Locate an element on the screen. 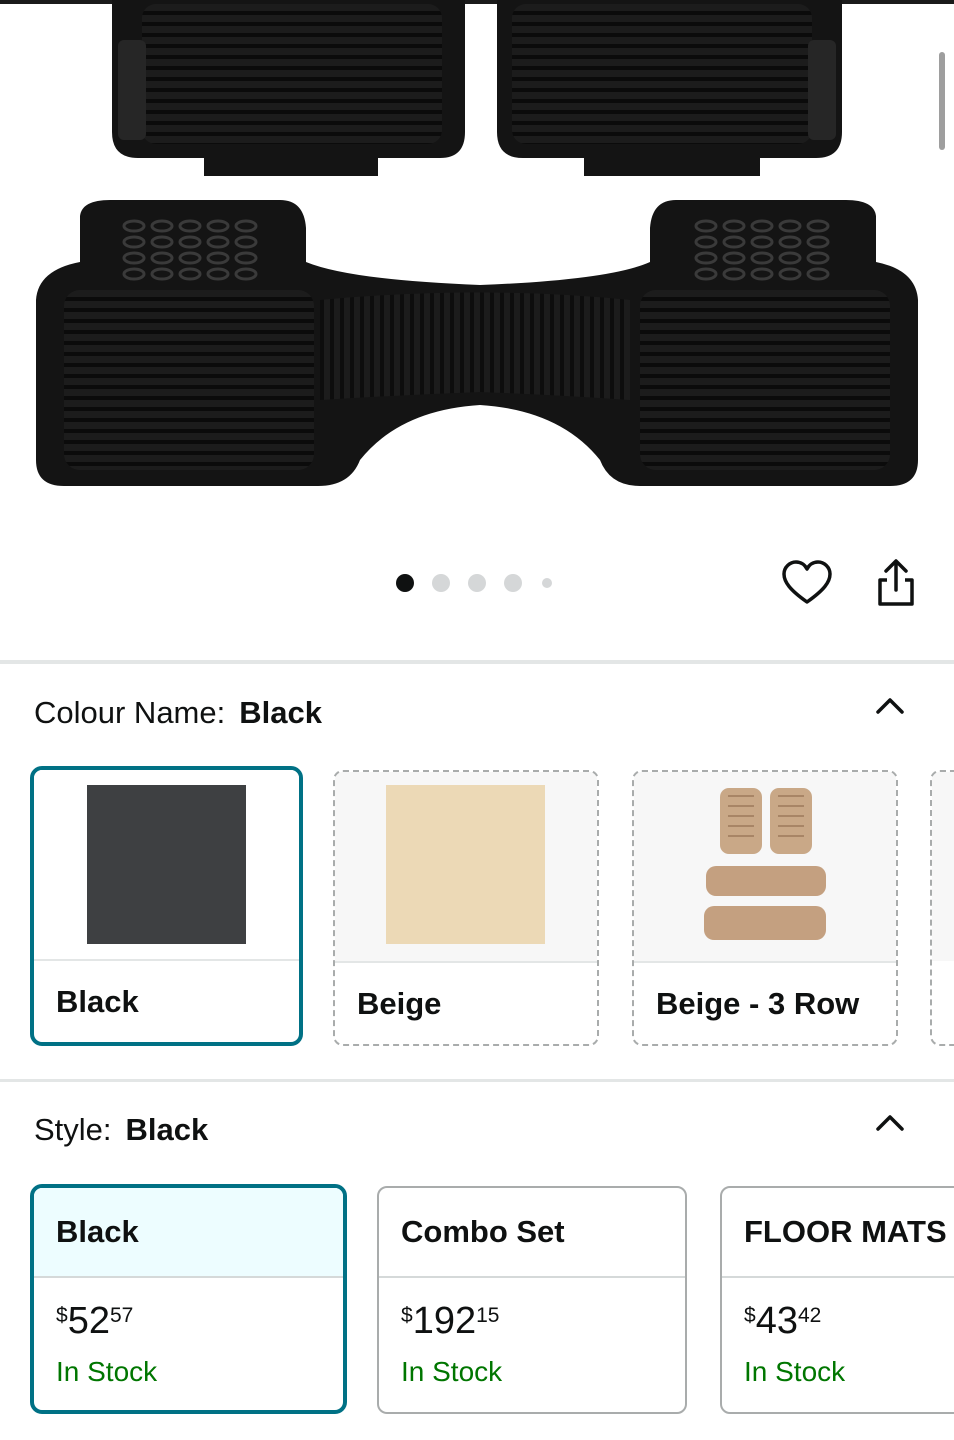 Image resolution: width=954 pixels, height=1440 pixels. colour-option-partial is located at coordinates (942, 908).